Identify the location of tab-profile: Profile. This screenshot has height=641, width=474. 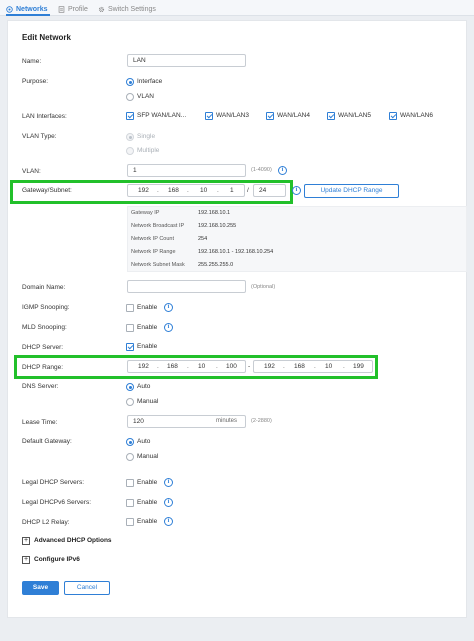
(73, 9).